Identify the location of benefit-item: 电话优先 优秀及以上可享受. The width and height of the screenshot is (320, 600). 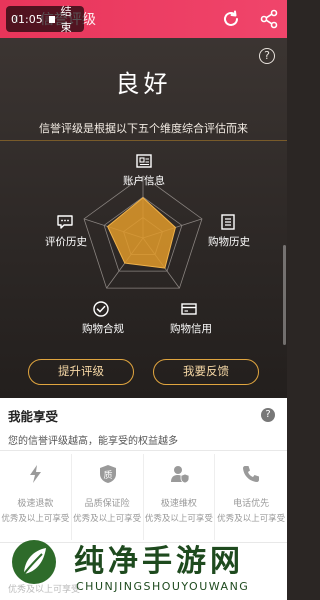
(251, 497).